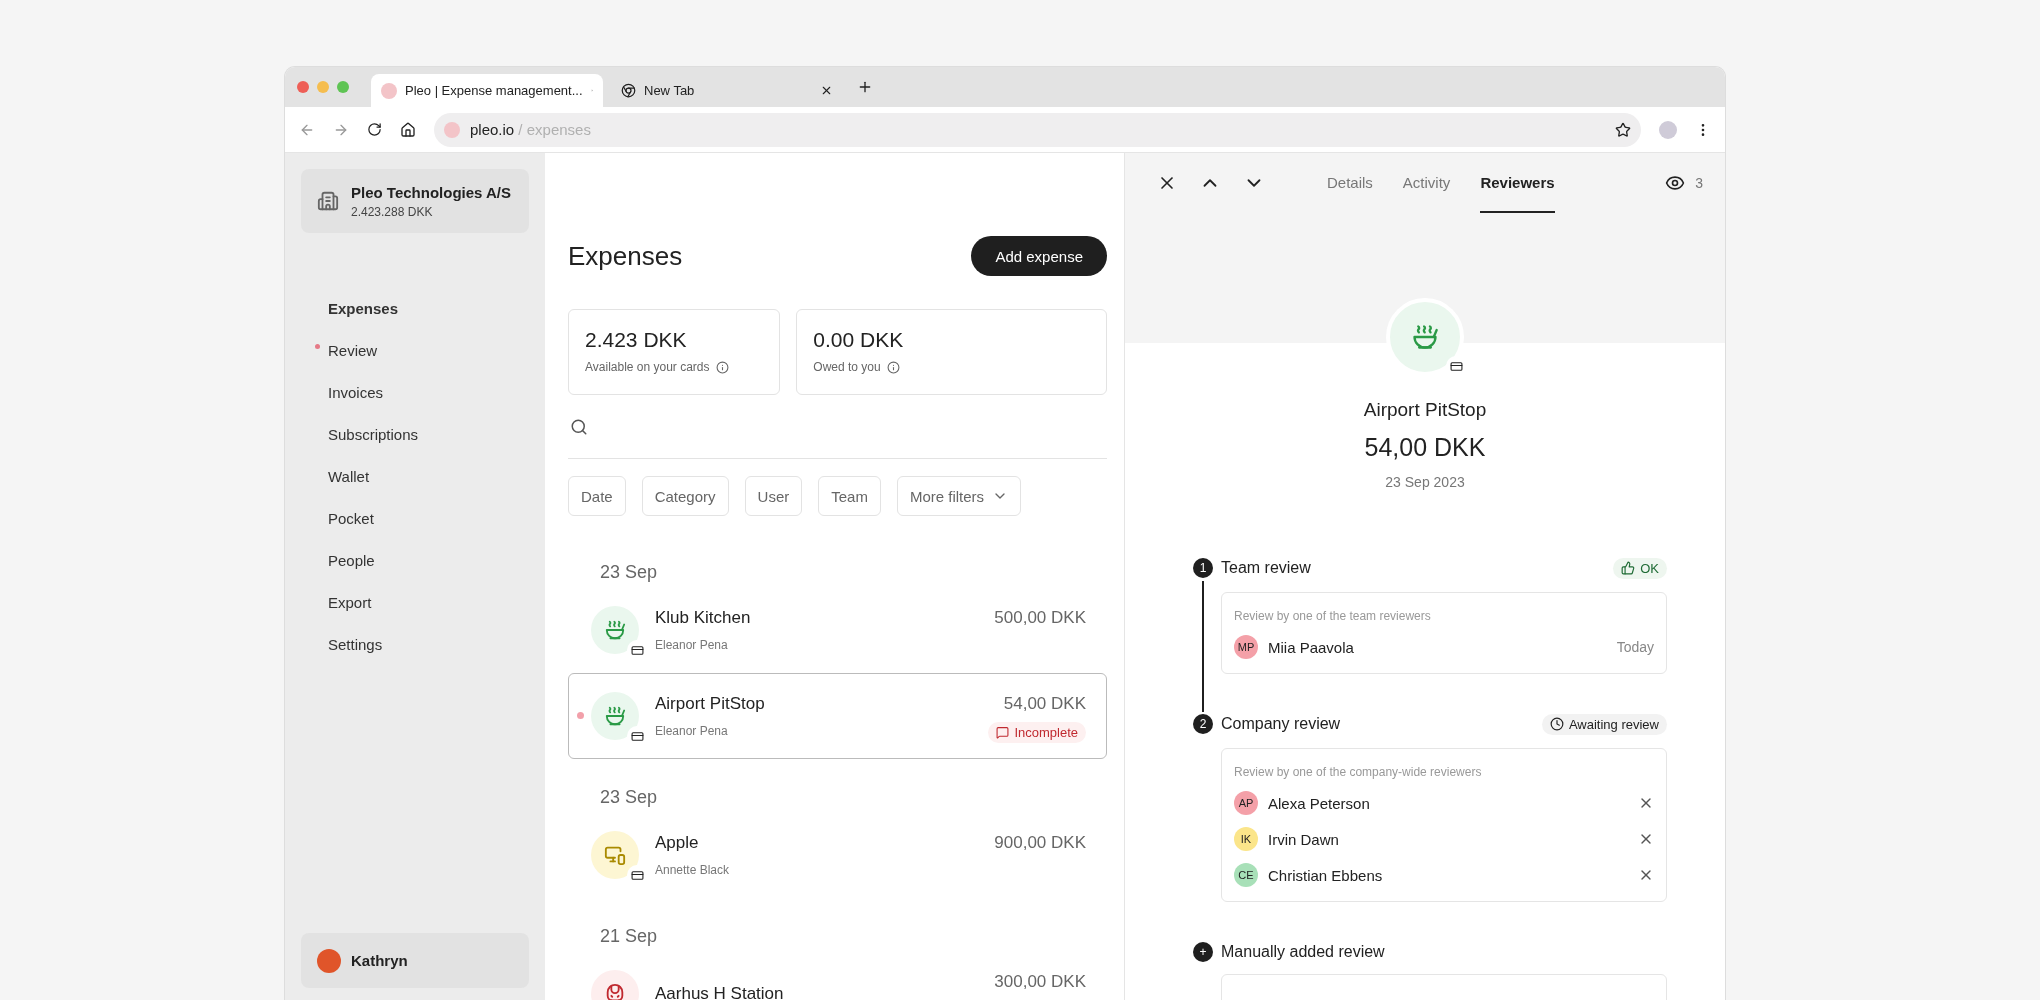 The image size is (2040, 1000). What do you see at coordinates (415, 602) in the screenshot?
I see `nav-item: Export` at bounding box center [415, 602].